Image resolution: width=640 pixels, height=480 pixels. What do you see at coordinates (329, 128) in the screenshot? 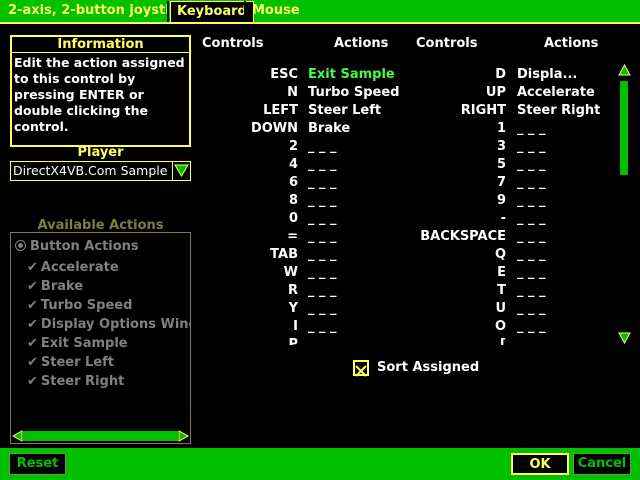
I see `action-cell-left: Brake` at bounding box center [329, 128].